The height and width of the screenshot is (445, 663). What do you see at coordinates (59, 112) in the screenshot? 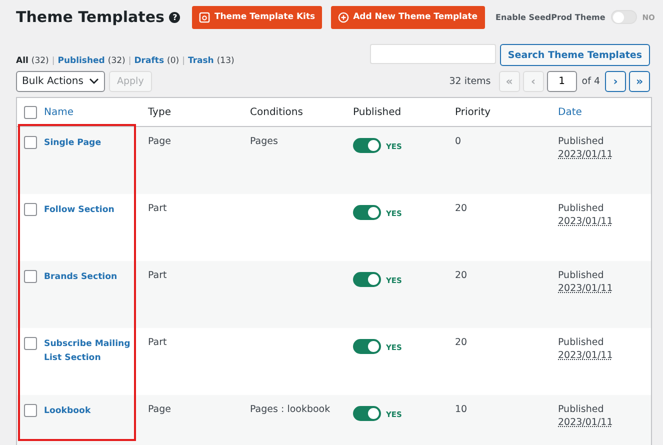
I see `column-header: Name` at bounding box center [59, 112].